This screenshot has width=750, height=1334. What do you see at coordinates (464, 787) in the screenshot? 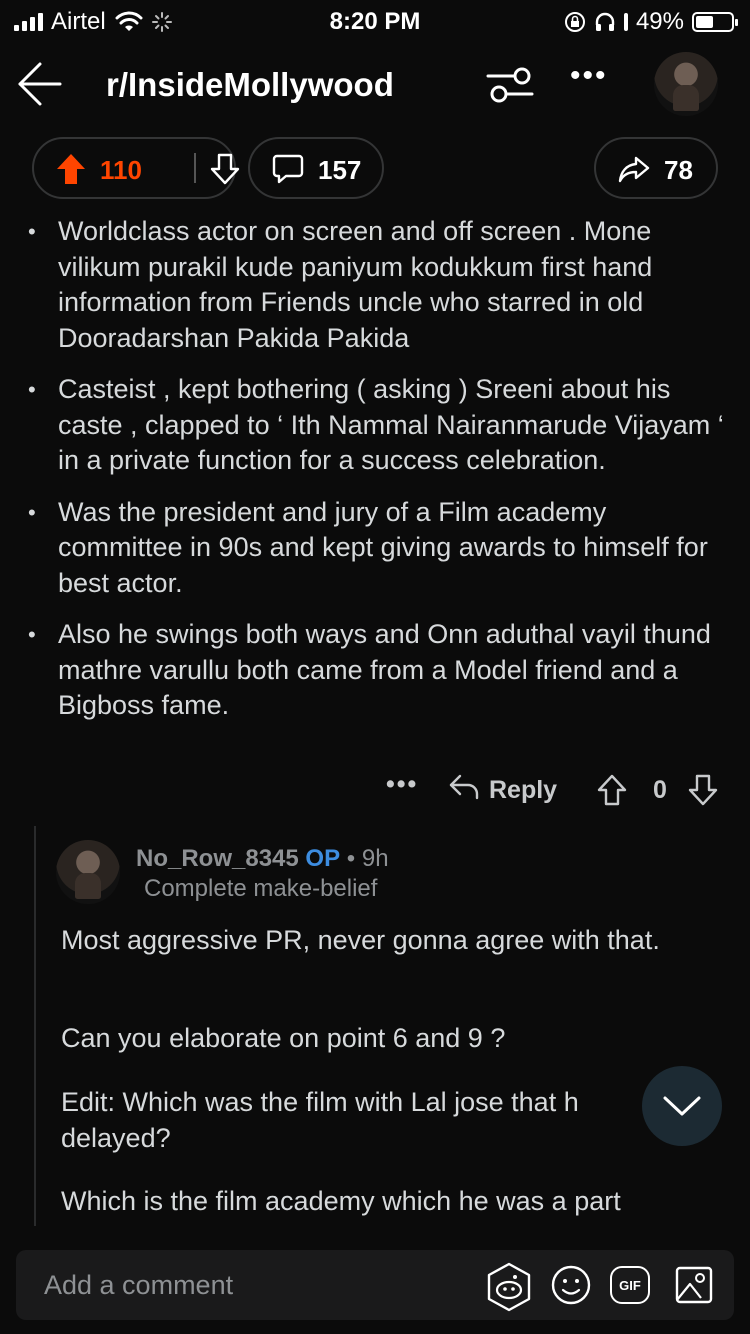
I see `reply-icon` at bounding box center [464, 787].